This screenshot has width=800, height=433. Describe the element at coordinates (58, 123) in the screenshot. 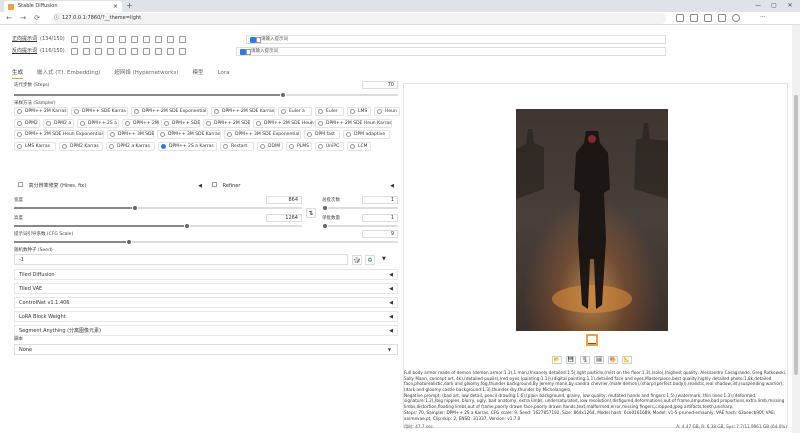

I see `sampler-option: DPM2 a` at that location.